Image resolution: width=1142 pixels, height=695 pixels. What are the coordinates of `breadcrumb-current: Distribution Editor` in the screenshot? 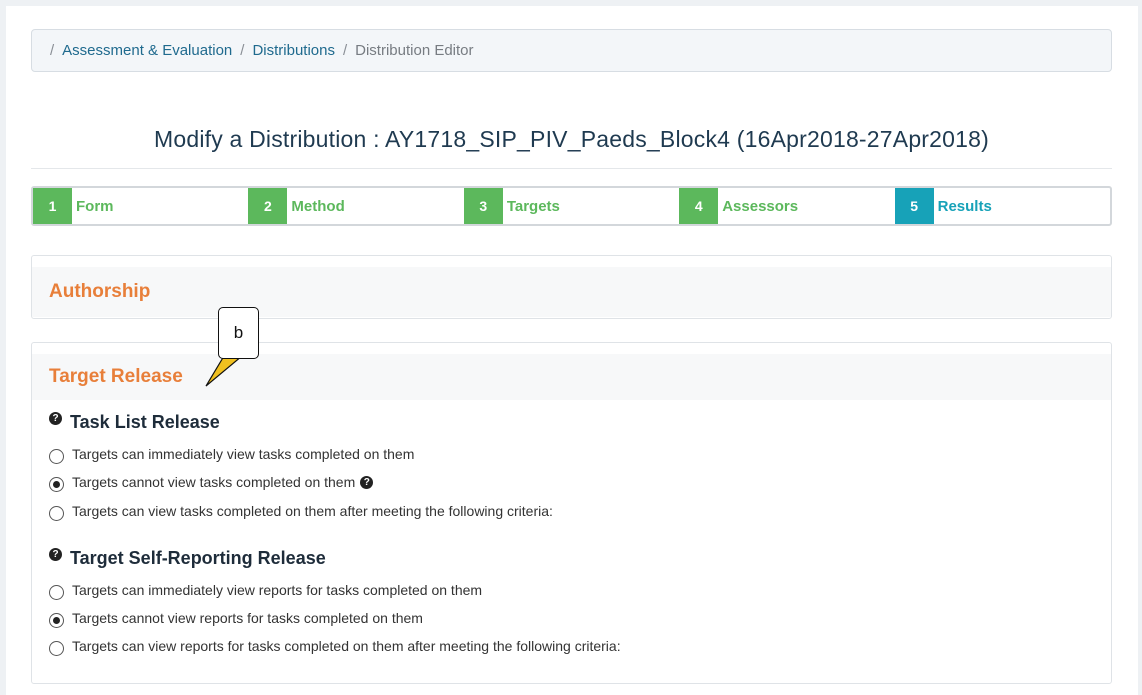 It's located at (414, 50).